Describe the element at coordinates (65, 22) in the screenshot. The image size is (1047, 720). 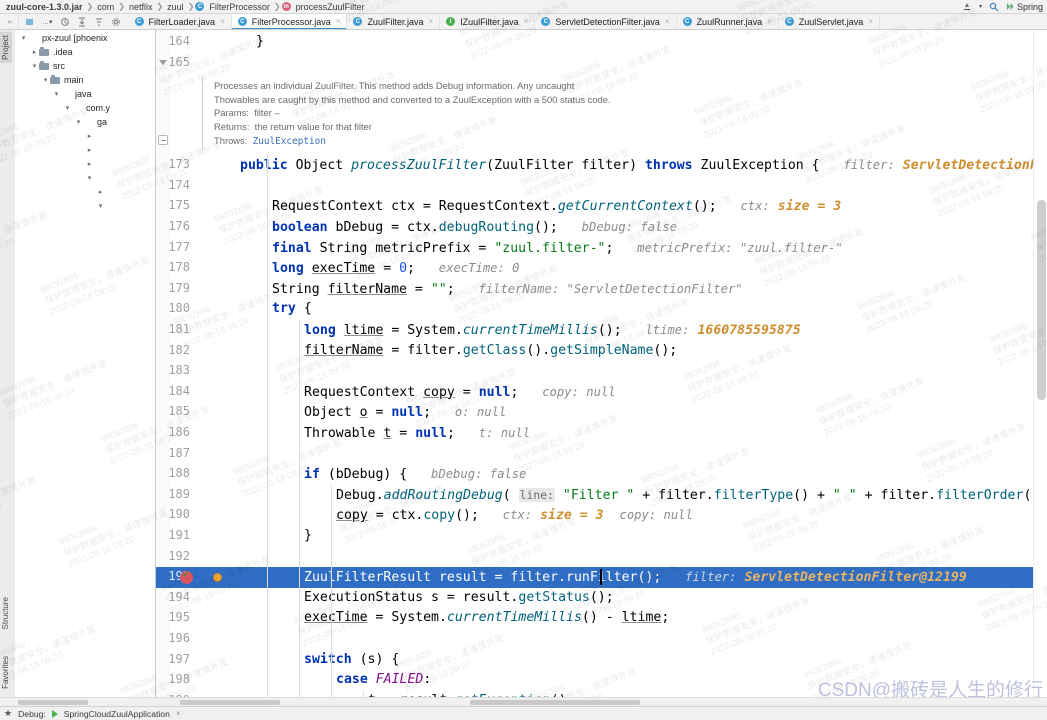
I see `mute-breakpoints-icon` at that location.